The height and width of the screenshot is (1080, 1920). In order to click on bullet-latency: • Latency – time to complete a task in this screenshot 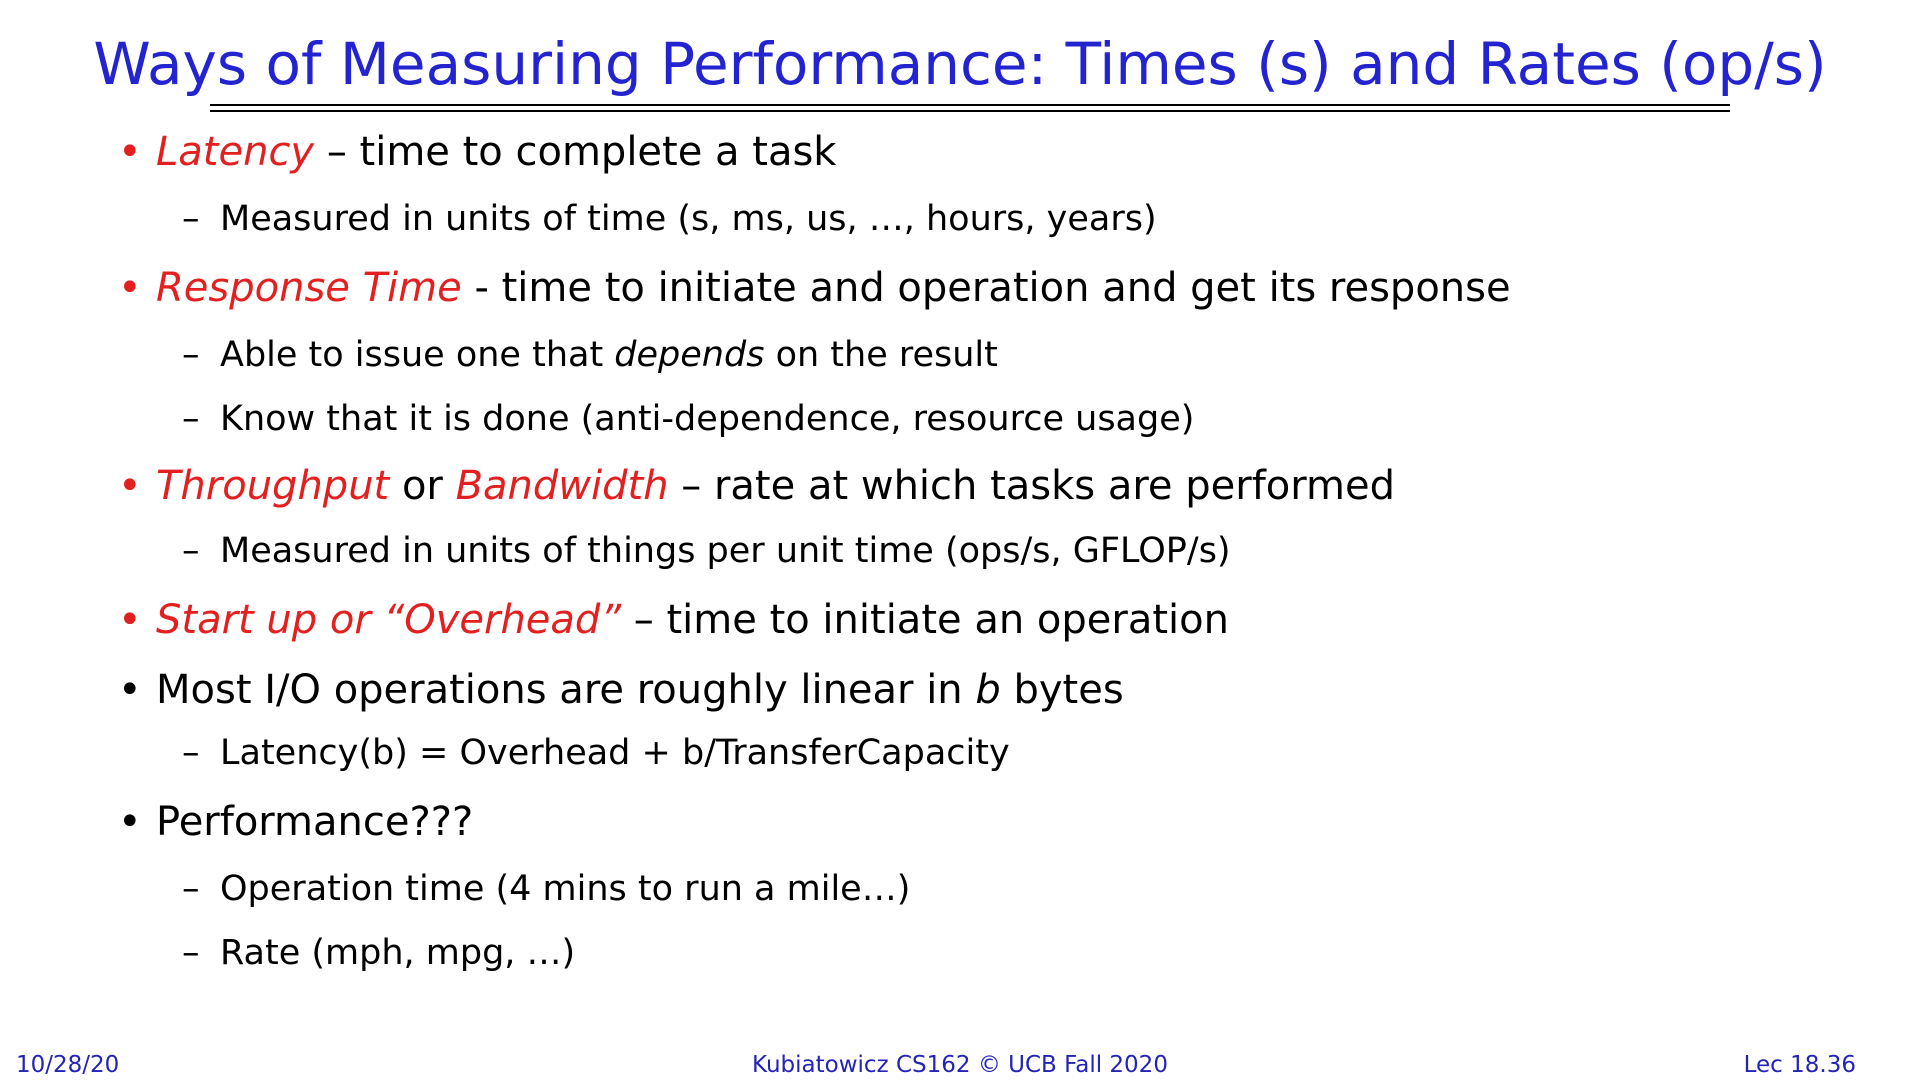, I will do `click(477, 152)`.